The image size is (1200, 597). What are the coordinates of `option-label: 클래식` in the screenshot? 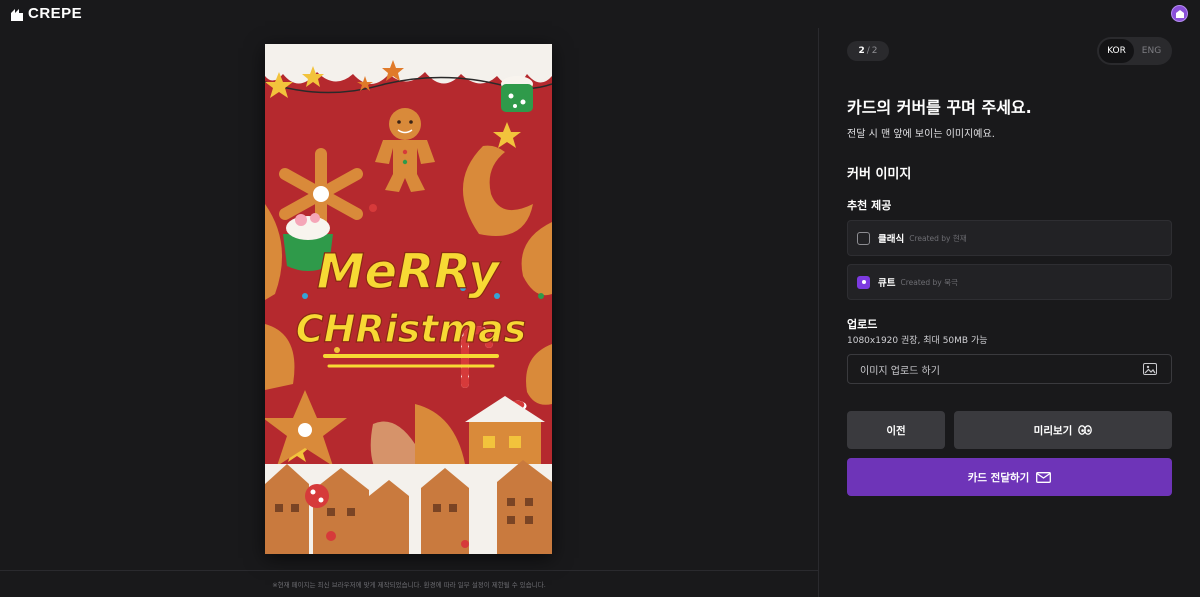 It's located at (891, 239).